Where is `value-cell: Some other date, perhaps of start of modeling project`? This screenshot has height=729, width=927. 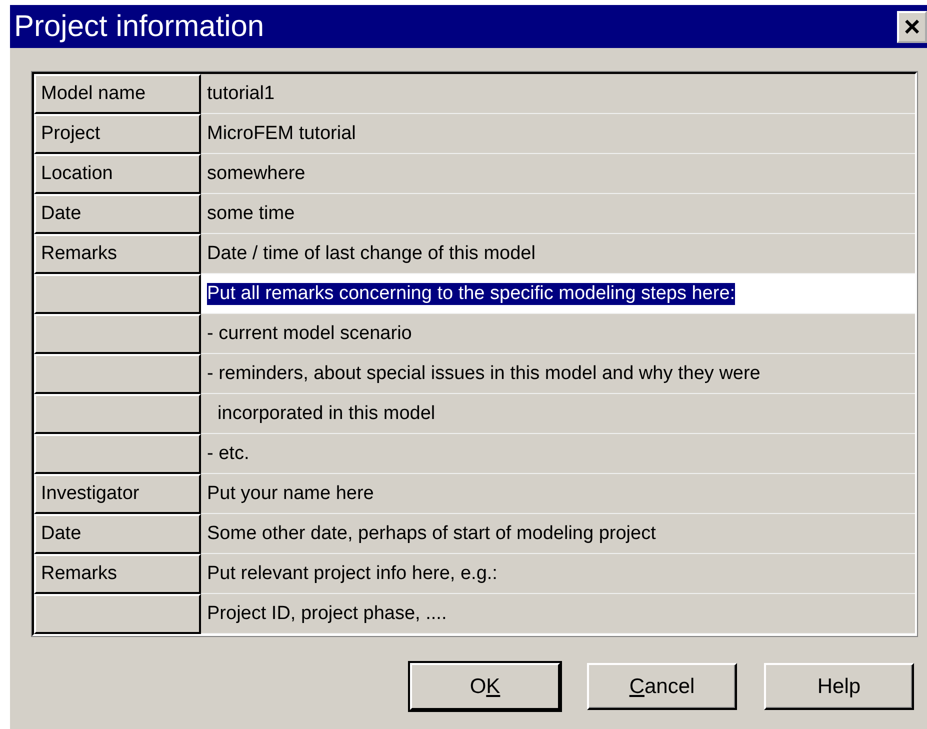 value-cell: Some other date, perhaps of start of modeling project is located at coordinates (558, 534).